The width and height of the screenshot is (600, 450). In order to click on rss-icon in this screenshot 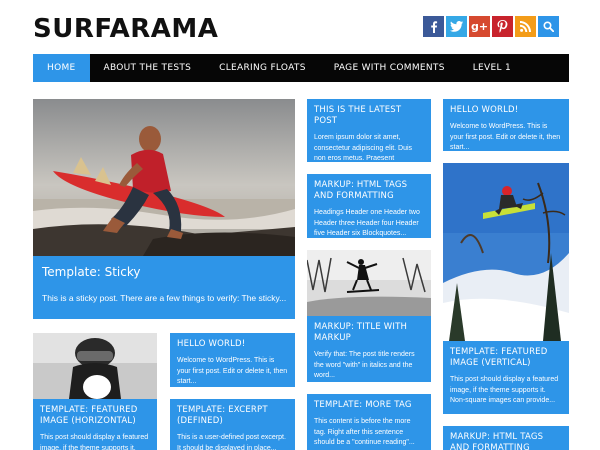, I will do `click(525, 26)`.